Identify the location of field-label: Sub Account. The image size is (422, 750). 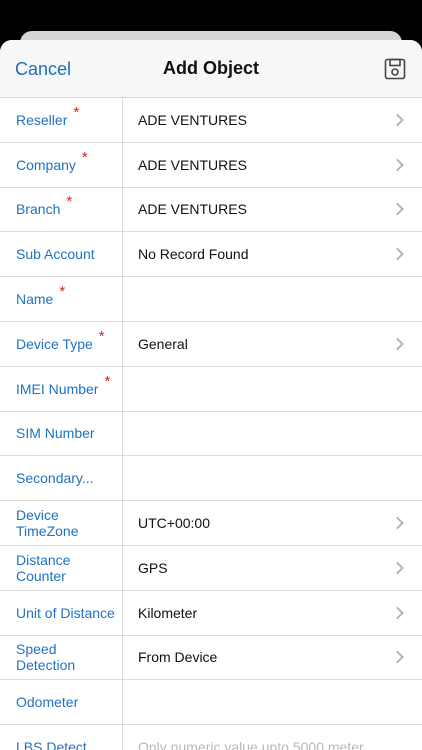
(55, 254).